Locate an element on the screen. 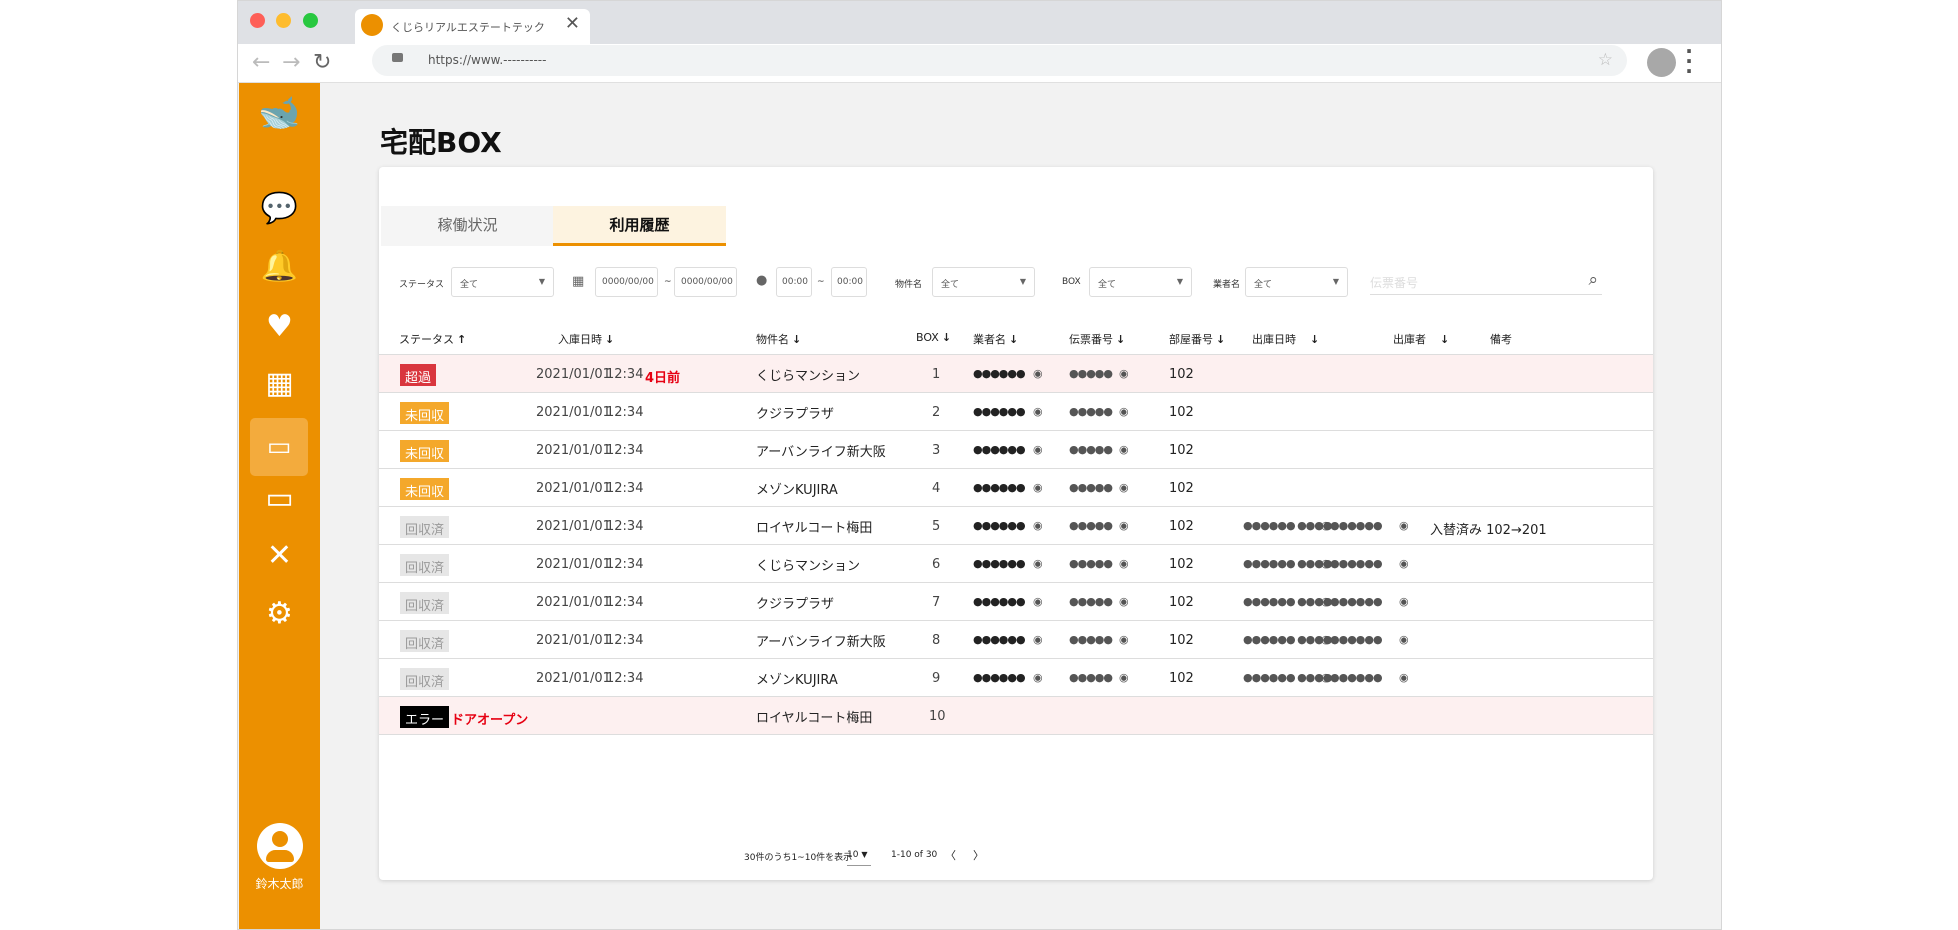 The image size is (1958, 930). building-icon: ▦ is located at coordinates (279, 383).